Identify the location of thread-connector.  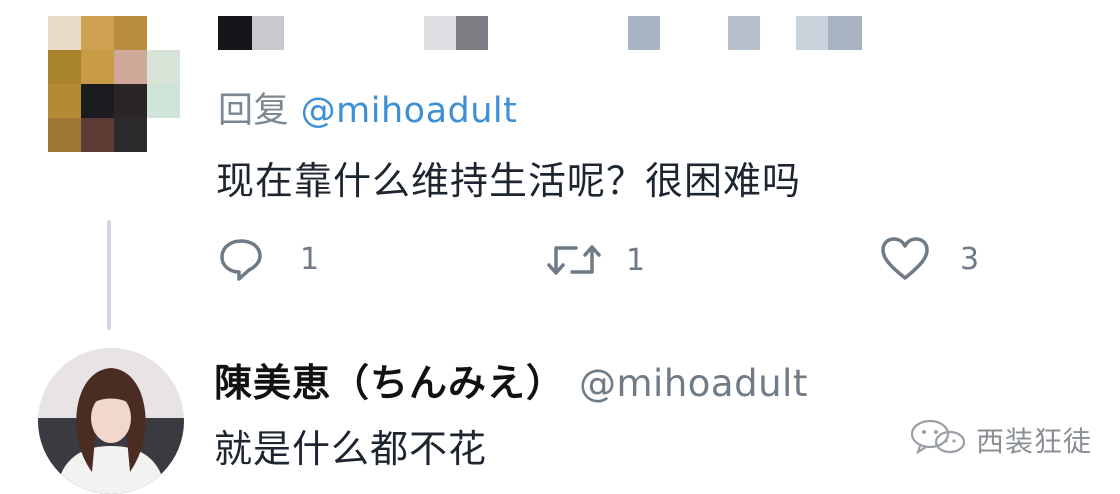
(109, 275).